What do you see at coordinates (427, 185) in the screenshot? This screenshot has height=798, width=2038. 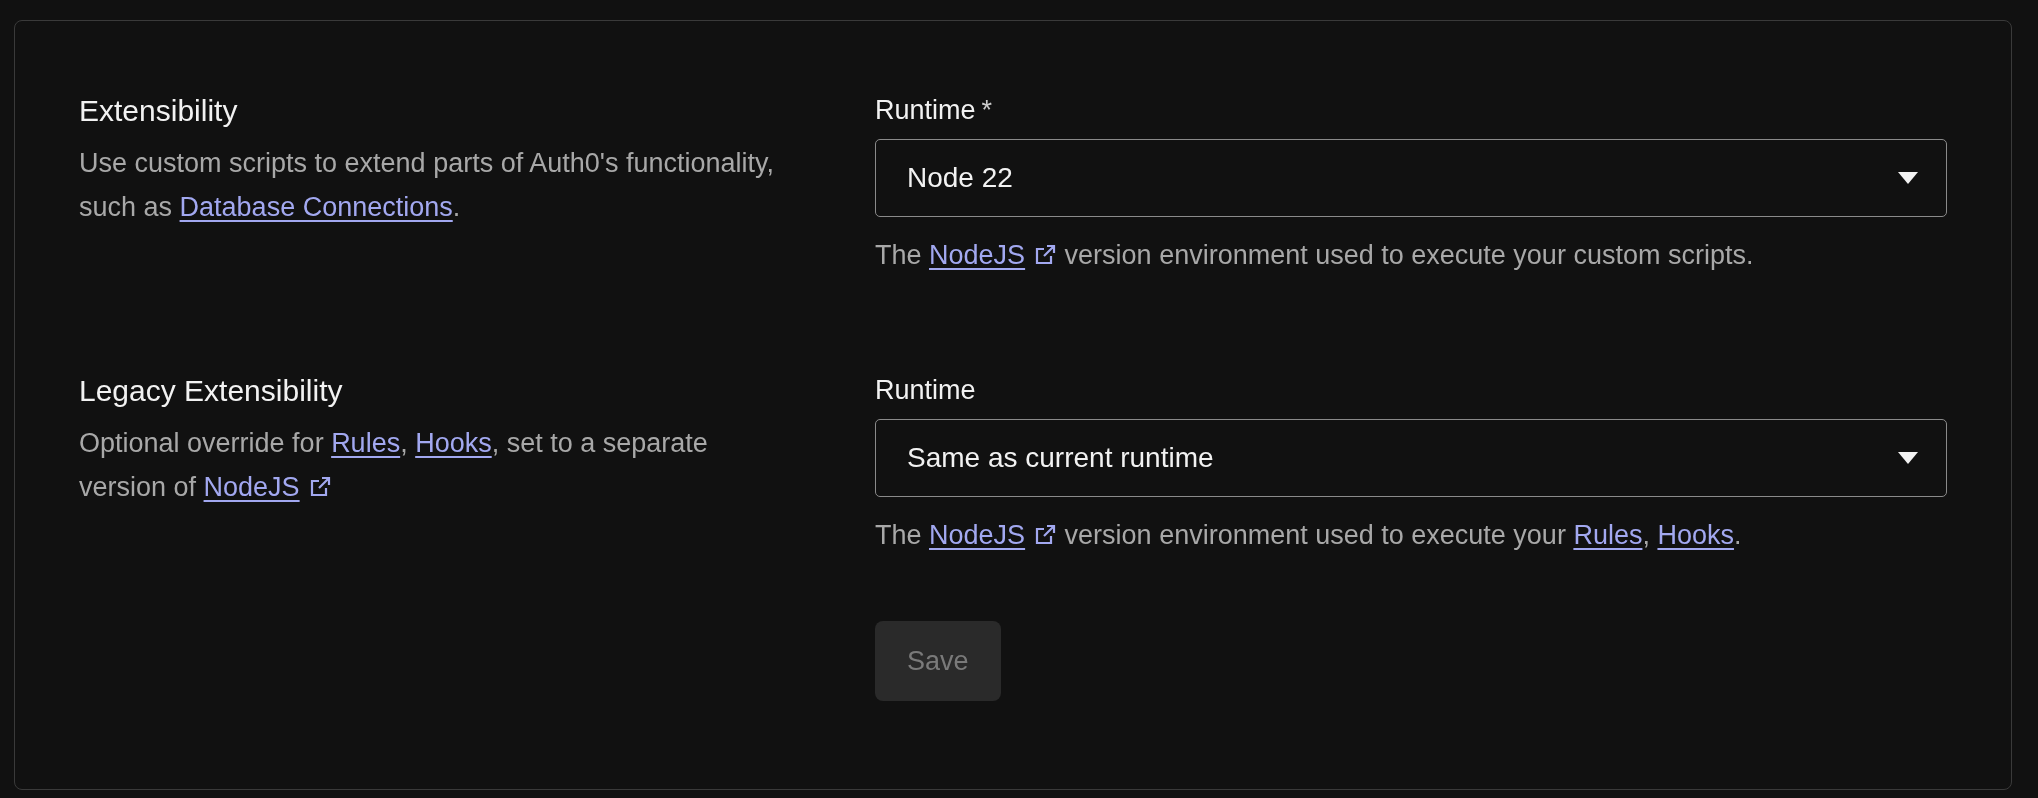 I see `section-description: Use custom scripts to extend parts of Auth0's functionality, such as Database Connections.` at bounding box center [427, 185].